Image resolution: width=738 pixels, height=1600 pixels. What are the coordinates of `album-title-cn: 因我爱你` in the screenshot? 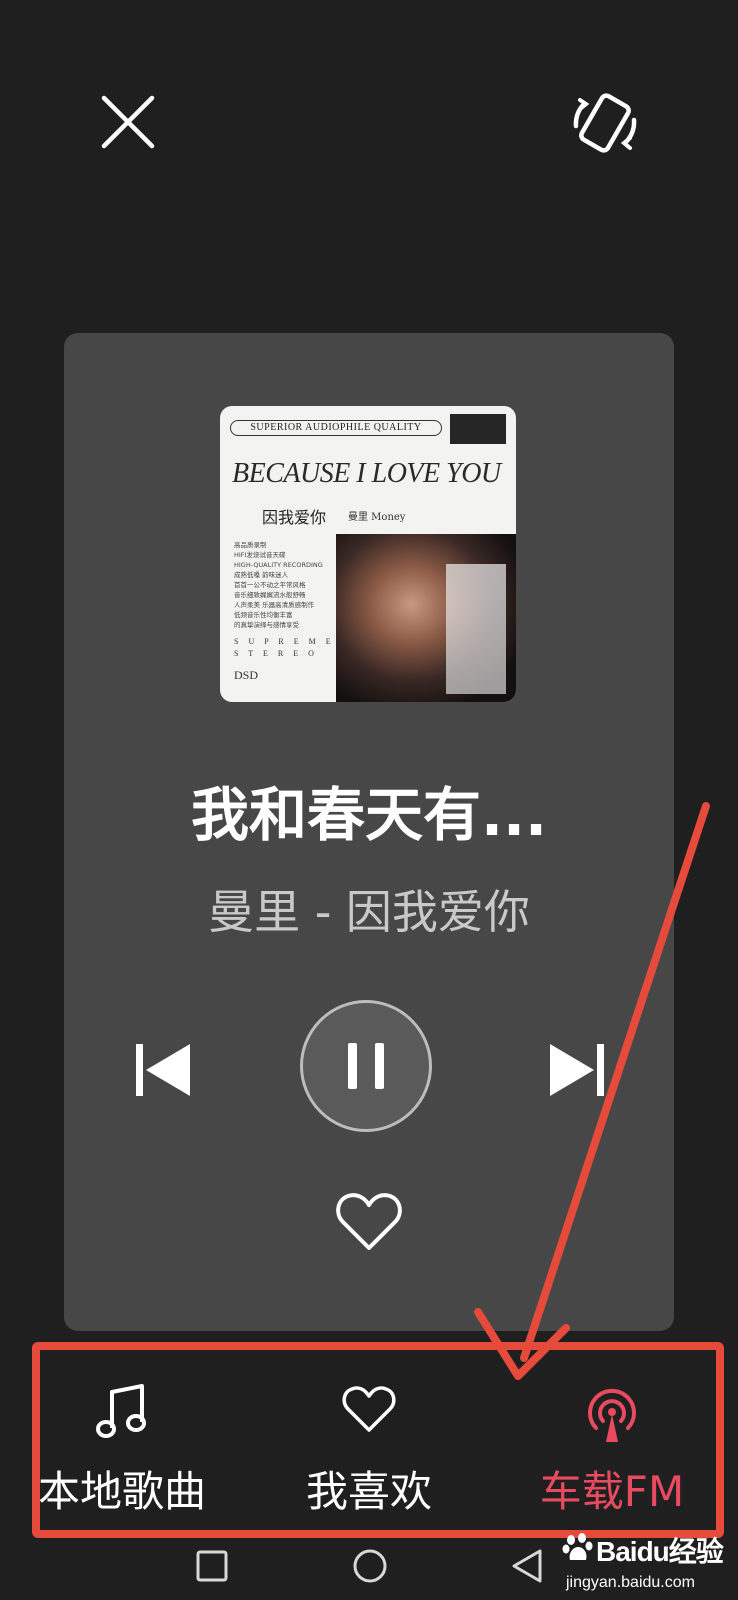 It's located at (294, 517).